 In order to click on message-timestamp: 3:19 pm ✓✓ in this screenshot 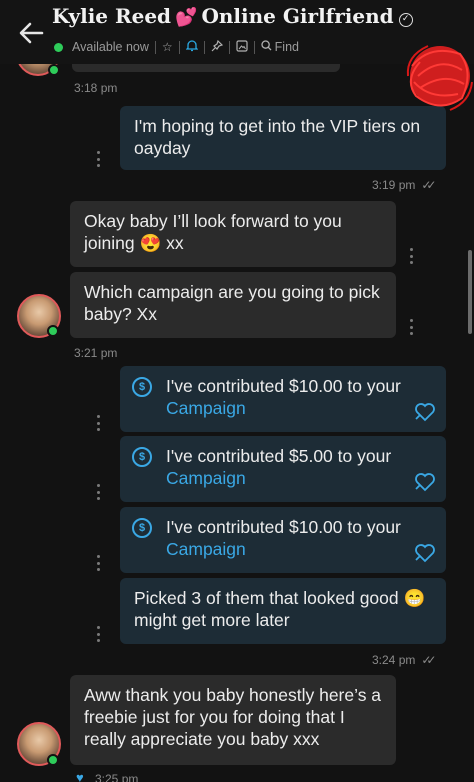, I will do `click(404, 185)`.